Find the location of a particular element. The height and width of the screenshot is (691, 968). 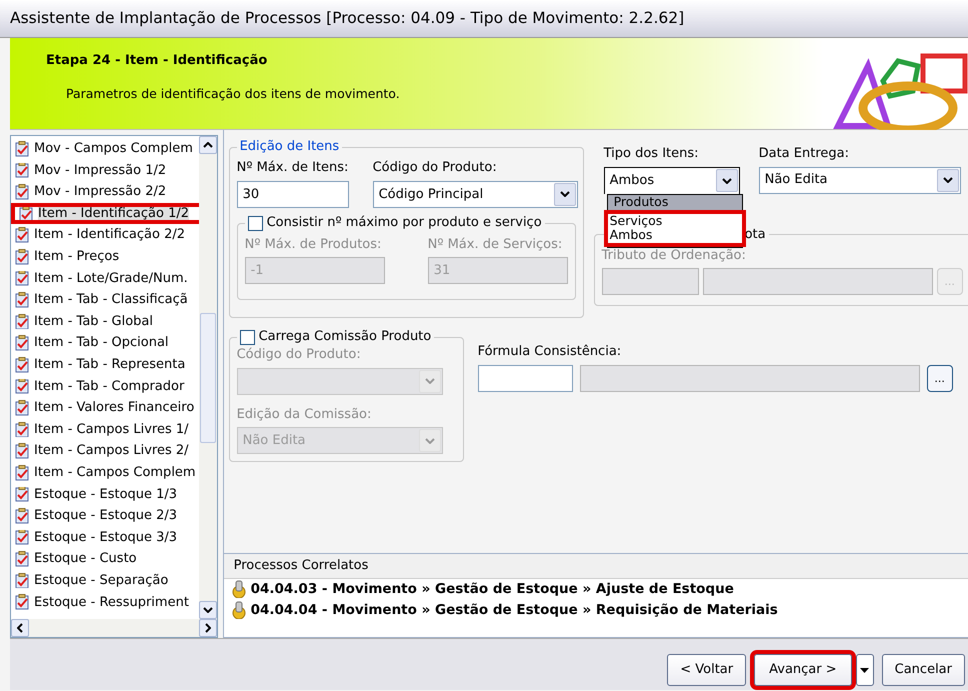

step-list-item: Estoque - Estoque 2/3 is located at coordinates (105, 516).